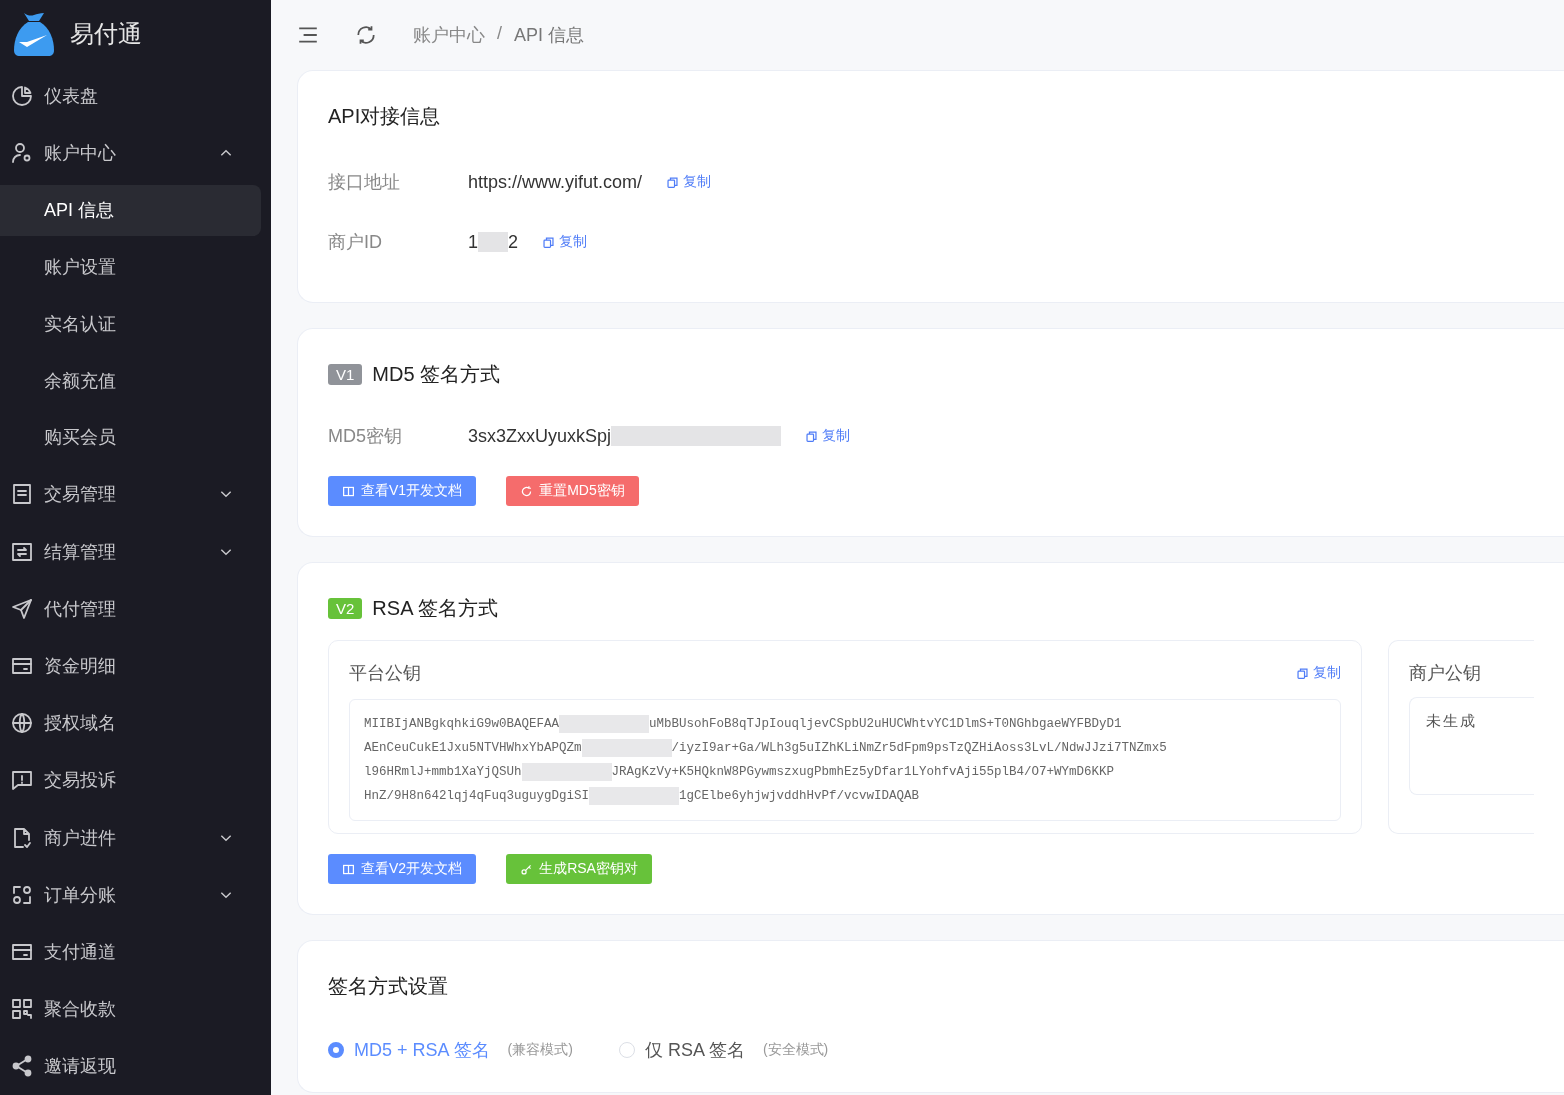  Describe the element at coordinates (22, 1066) in the screenshot. I see `share-icon` at that location.